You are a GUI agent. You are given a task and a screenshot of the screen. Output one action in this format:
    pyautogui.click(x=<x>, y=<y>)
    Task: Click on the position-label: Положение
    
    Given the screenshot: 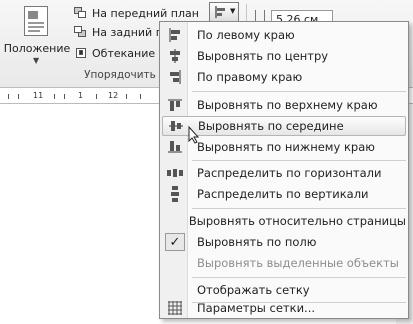 What is the action you would take?
    pyautogui.click(x=37, y=48)
    